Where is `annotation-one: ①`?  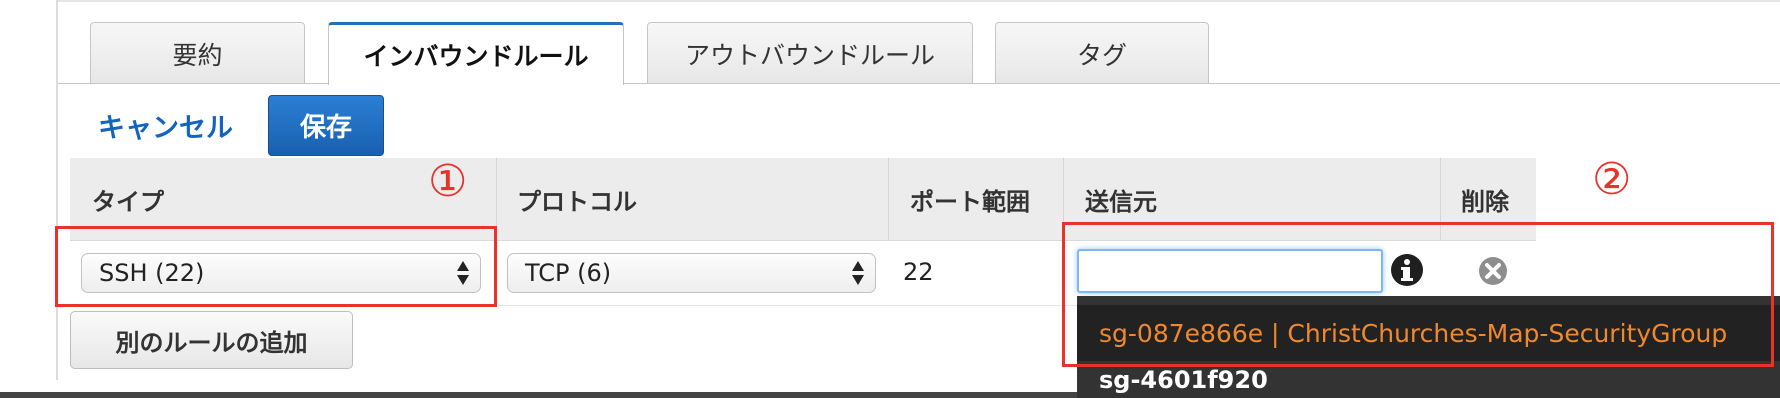
annotation-one: ① is located at coordinates (448, 181).